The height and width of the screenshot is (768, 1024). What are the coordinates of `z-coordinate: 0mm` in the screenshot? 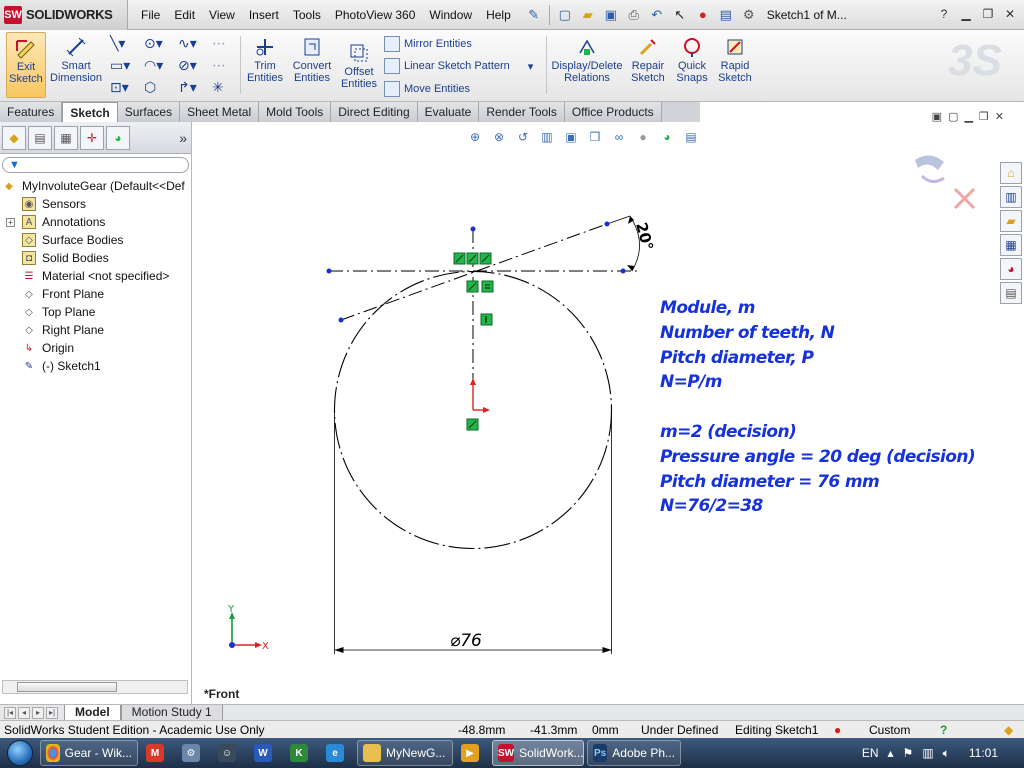 It's located at (605, 729).